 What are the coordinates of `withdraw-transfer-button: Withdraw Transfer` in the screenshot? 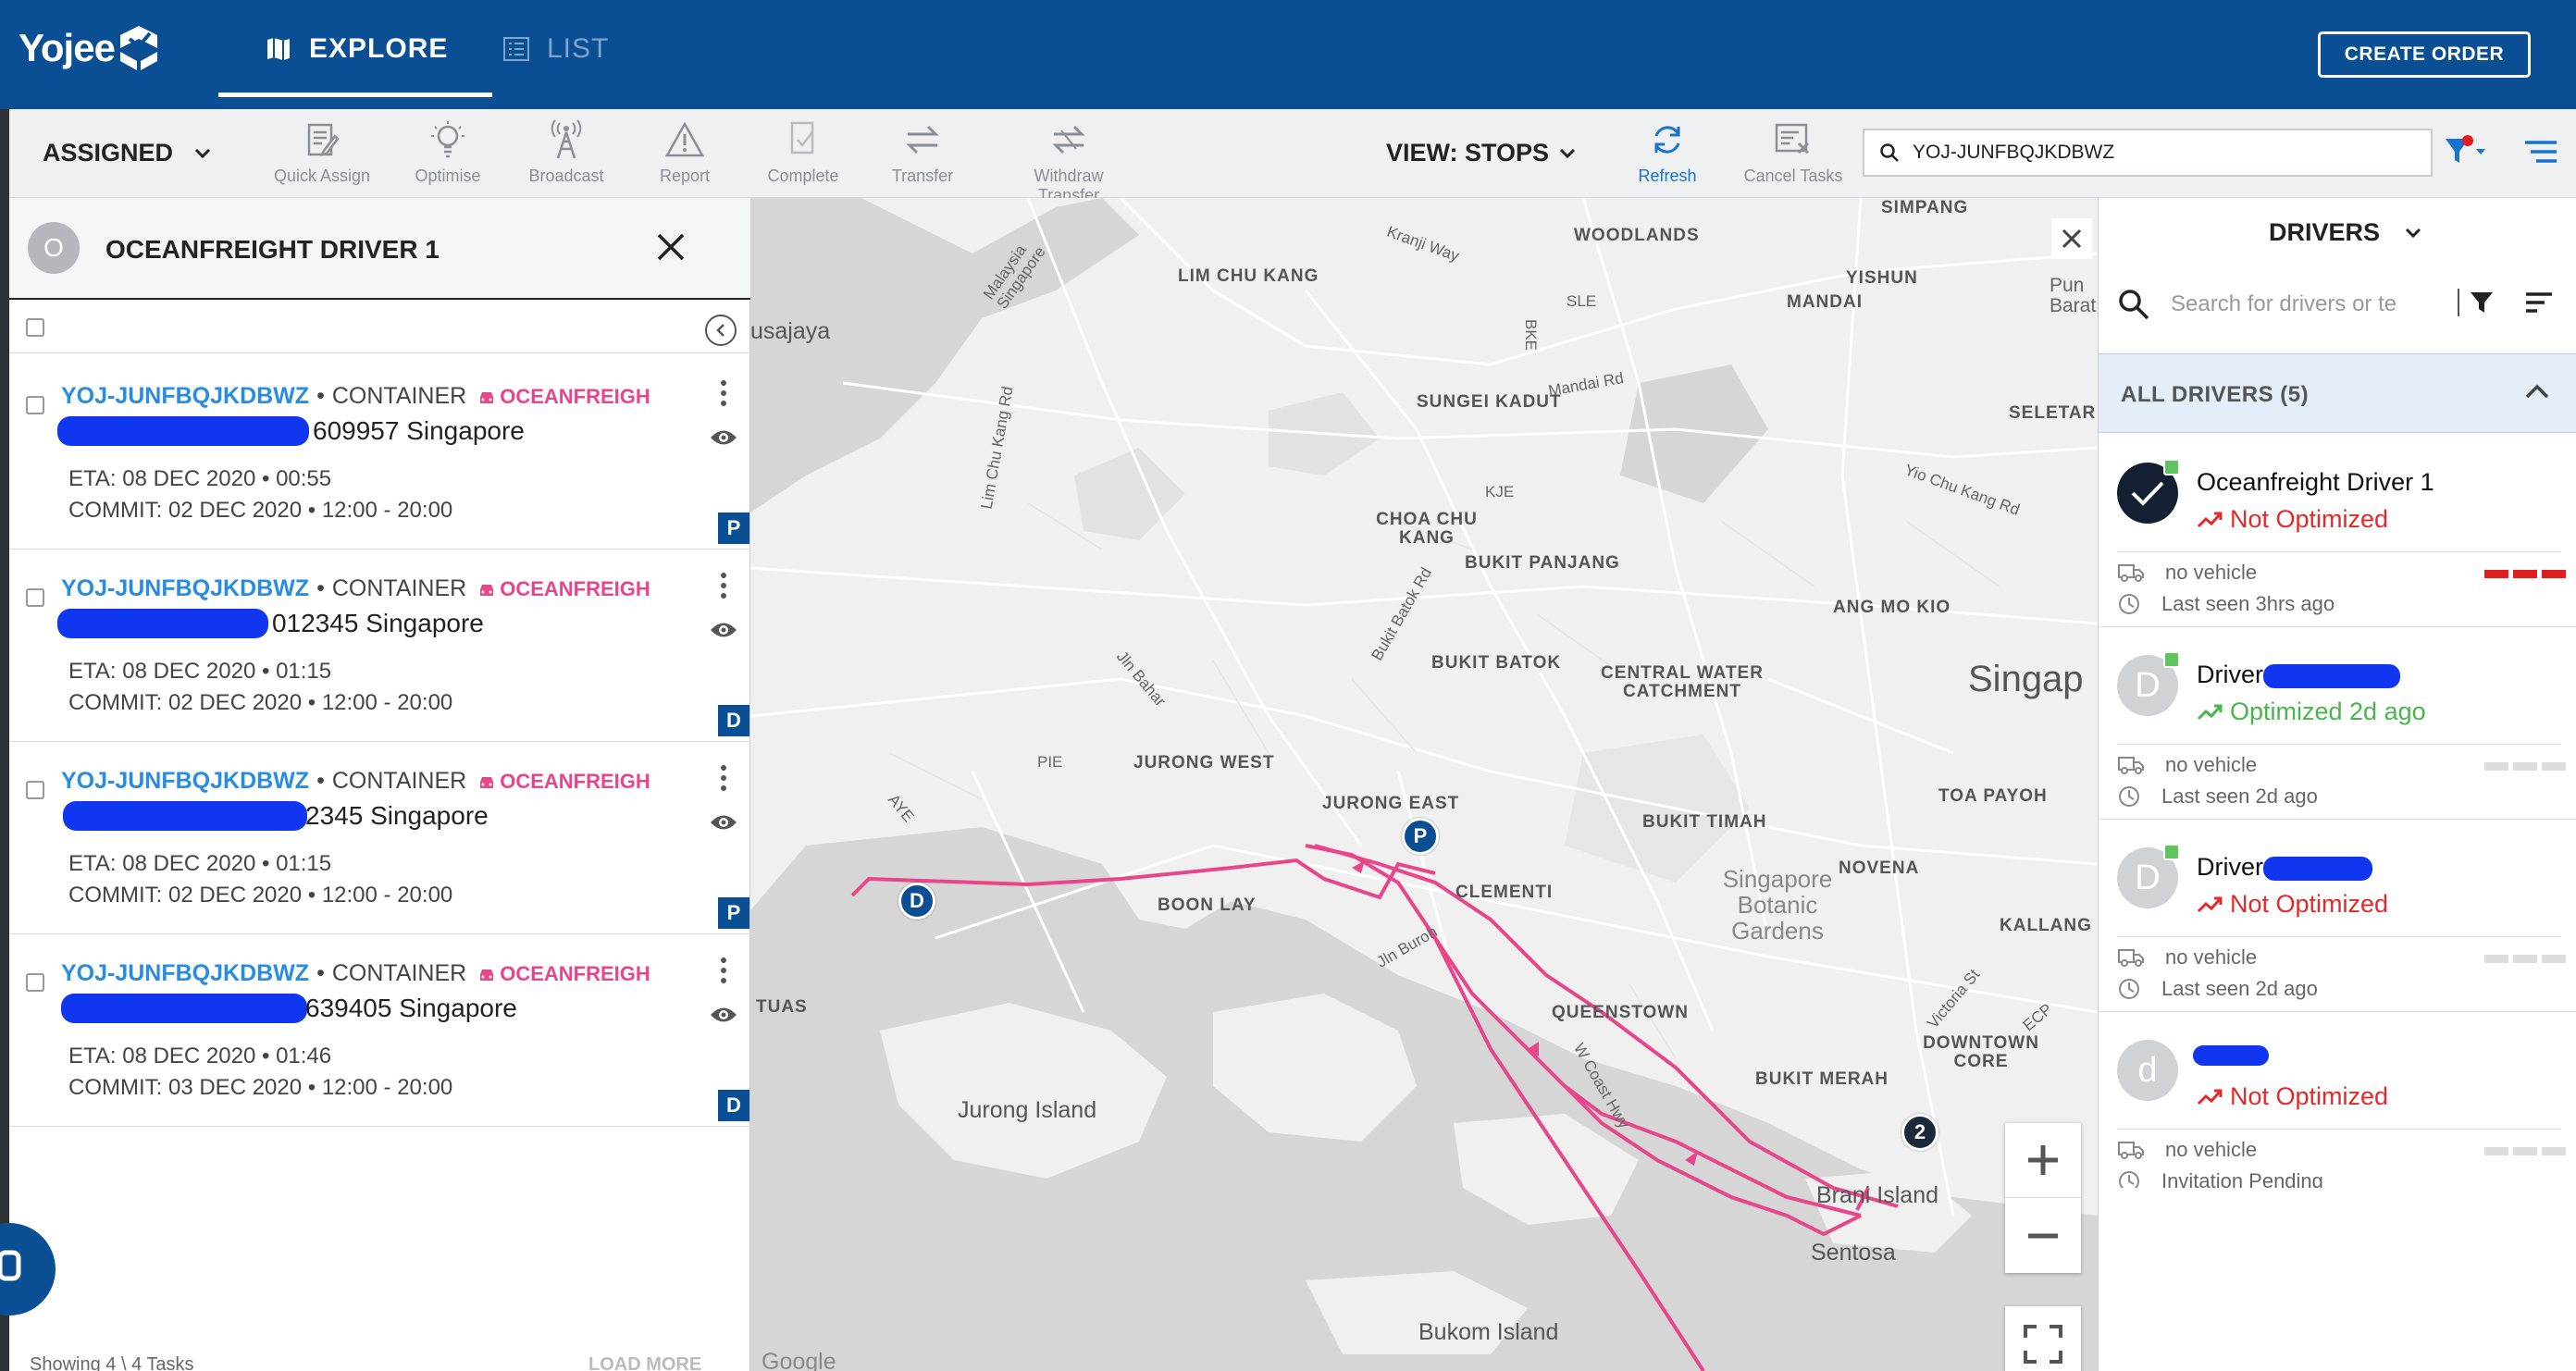 It's located at (1069, 162).